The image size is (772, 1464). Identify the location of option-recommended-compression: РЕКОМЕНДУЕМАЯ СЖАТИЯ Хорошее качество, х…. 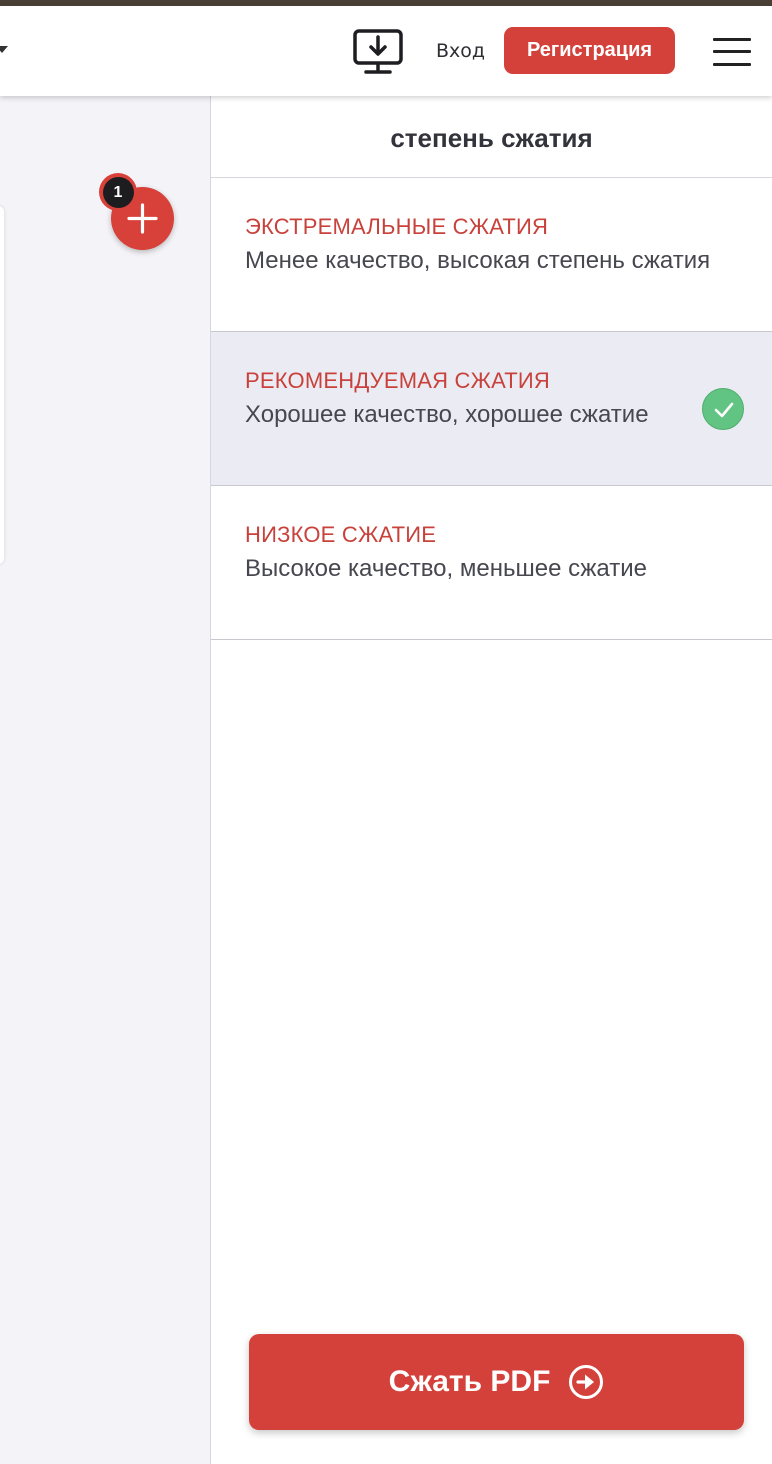
(491, 409).